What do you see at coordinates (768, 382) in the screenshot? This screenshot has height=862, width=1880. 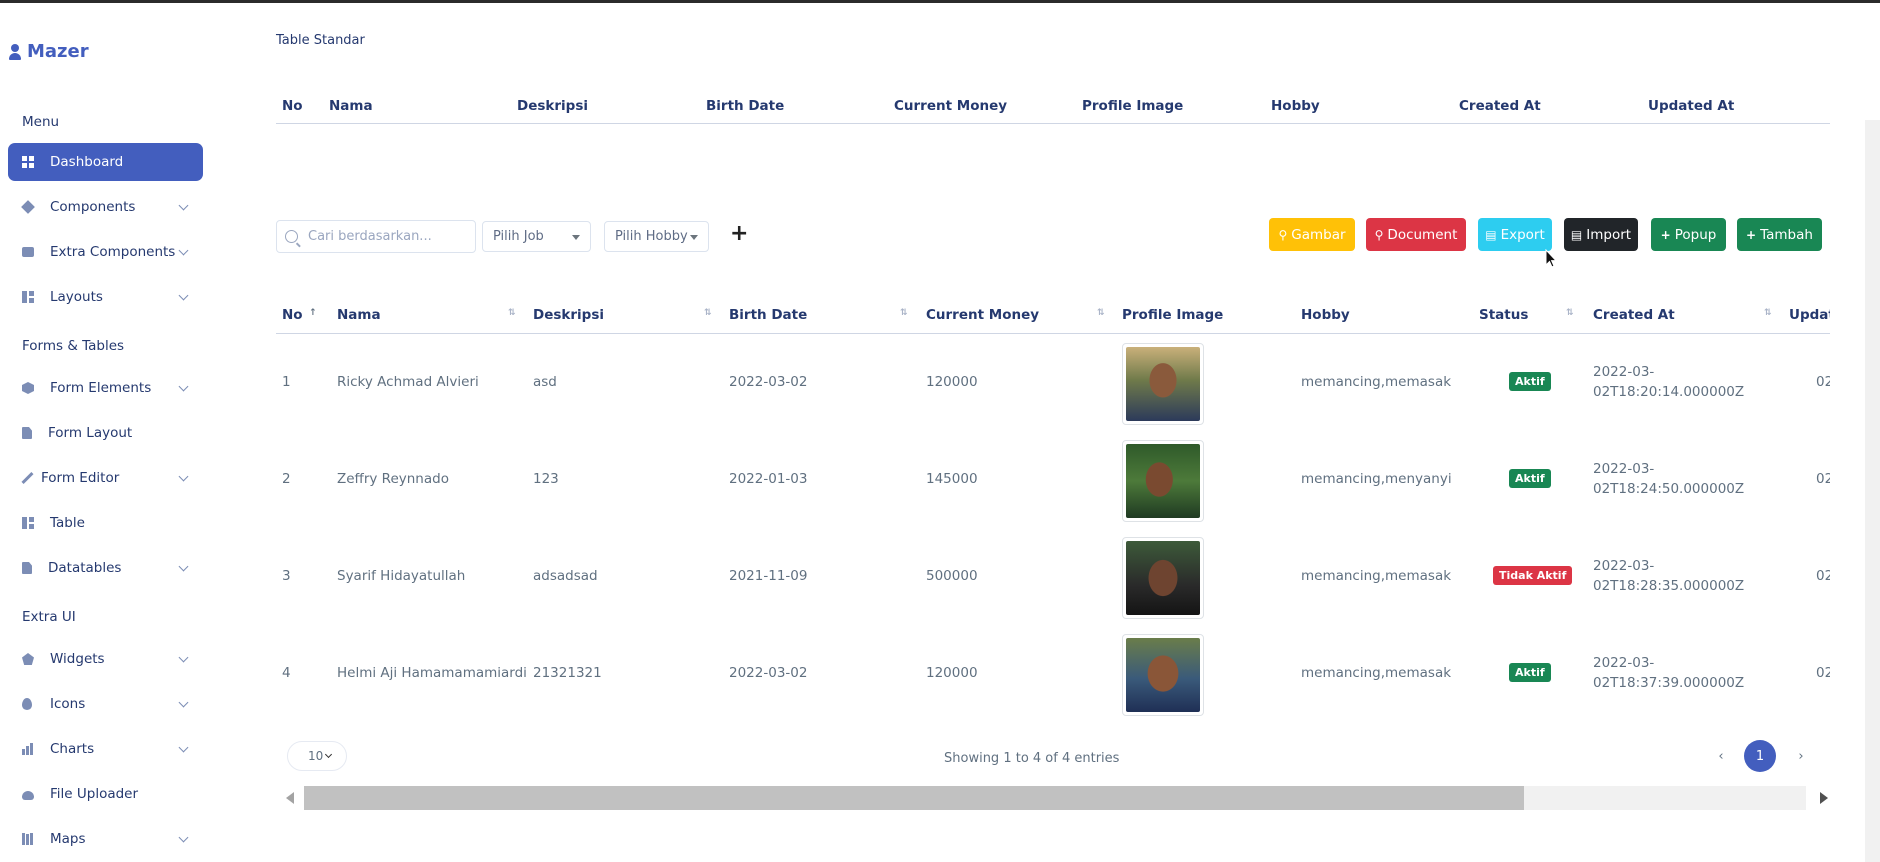 I see `cell-birth-date: 2022-03-02` at bounding box center [768, 382].